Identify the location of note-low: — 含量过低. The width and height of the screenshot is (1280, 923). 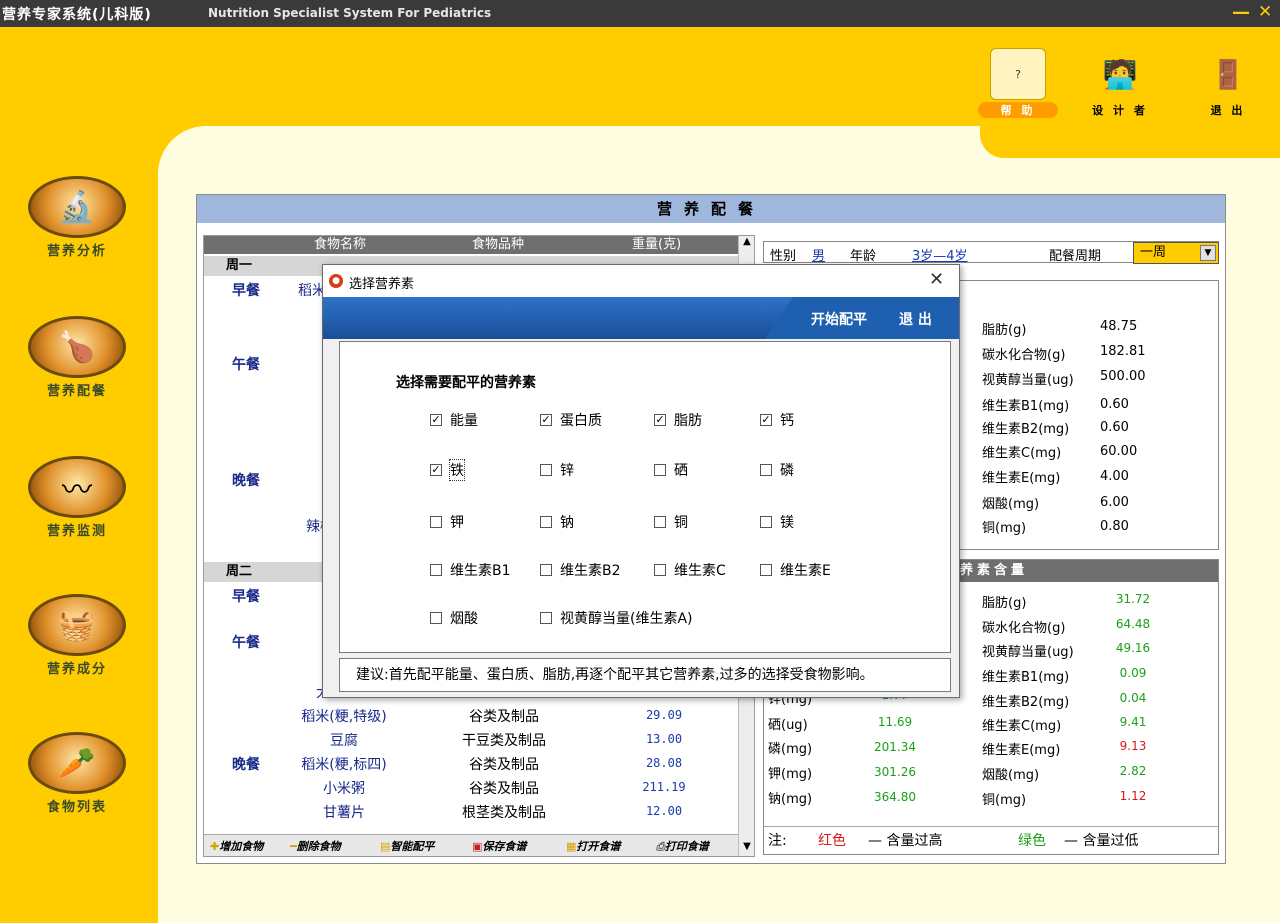
(1101, 841).